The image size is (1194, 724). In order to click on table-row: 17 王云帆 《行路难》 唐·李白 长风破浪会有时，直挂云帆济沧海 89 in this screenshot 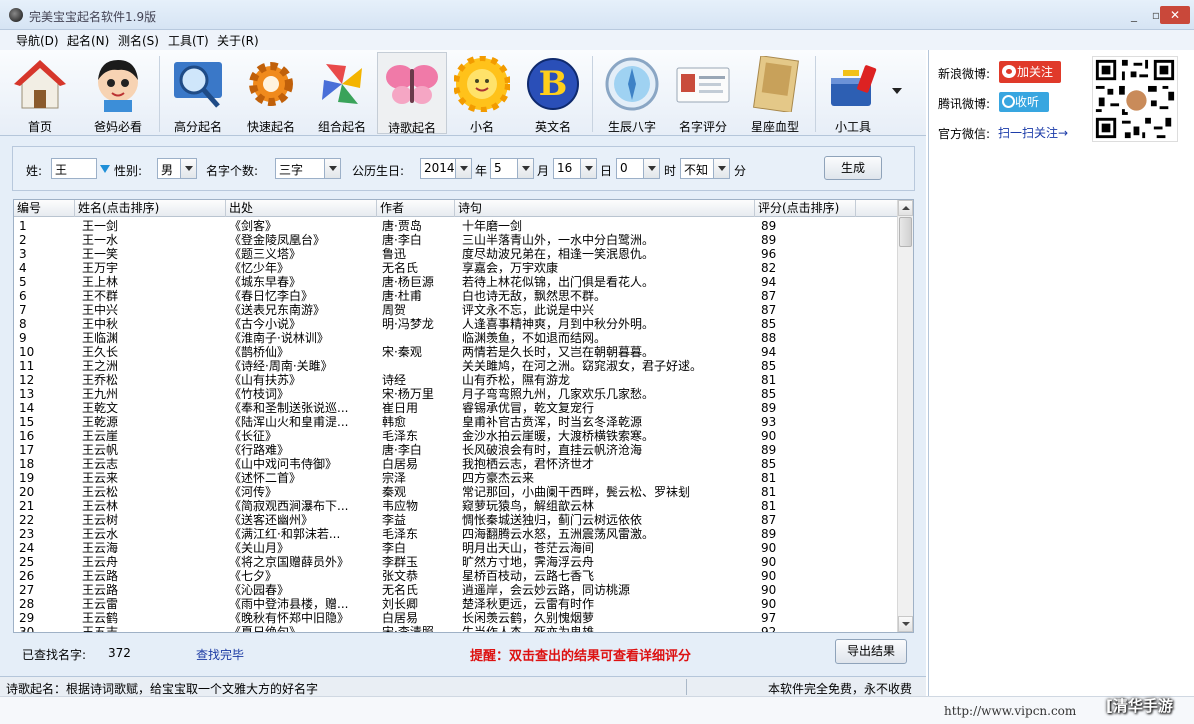, I will do `click(456, 450)`.